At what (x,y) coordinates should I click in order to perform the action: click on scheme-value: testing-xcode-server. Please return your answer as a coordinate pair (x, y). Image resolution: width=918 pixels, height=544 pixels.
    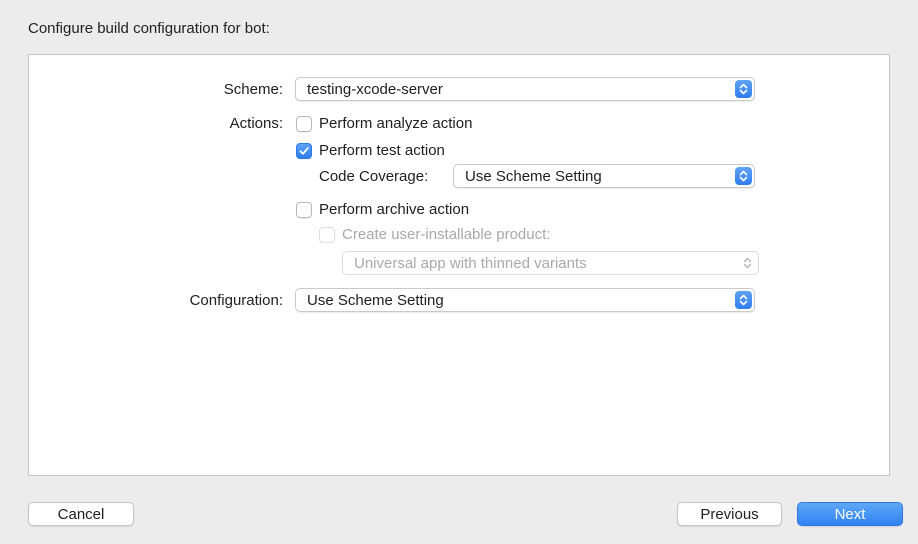
    Looking at the image, I should click on (375, 89).